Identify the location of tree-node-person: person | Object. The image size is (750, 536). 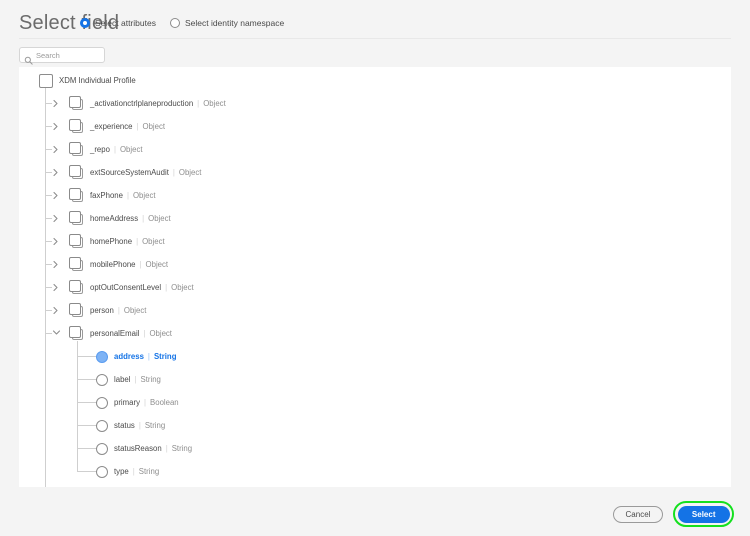
(99, 310).